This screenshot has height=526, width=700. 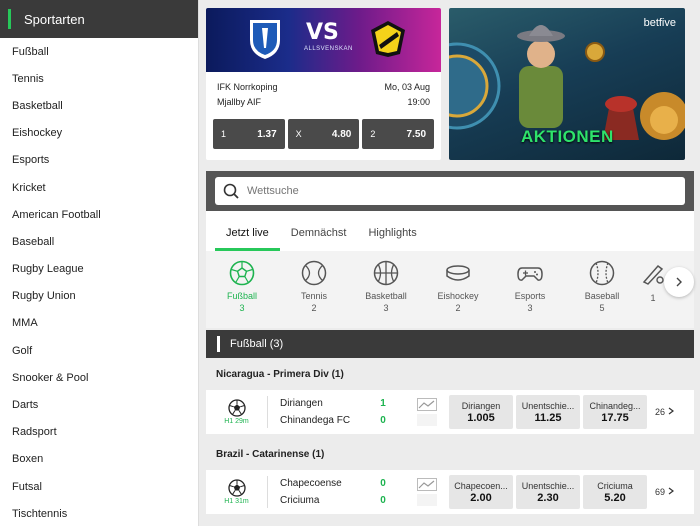 I want to click on event-clock: H1 29m, so click(x=236, y=421).